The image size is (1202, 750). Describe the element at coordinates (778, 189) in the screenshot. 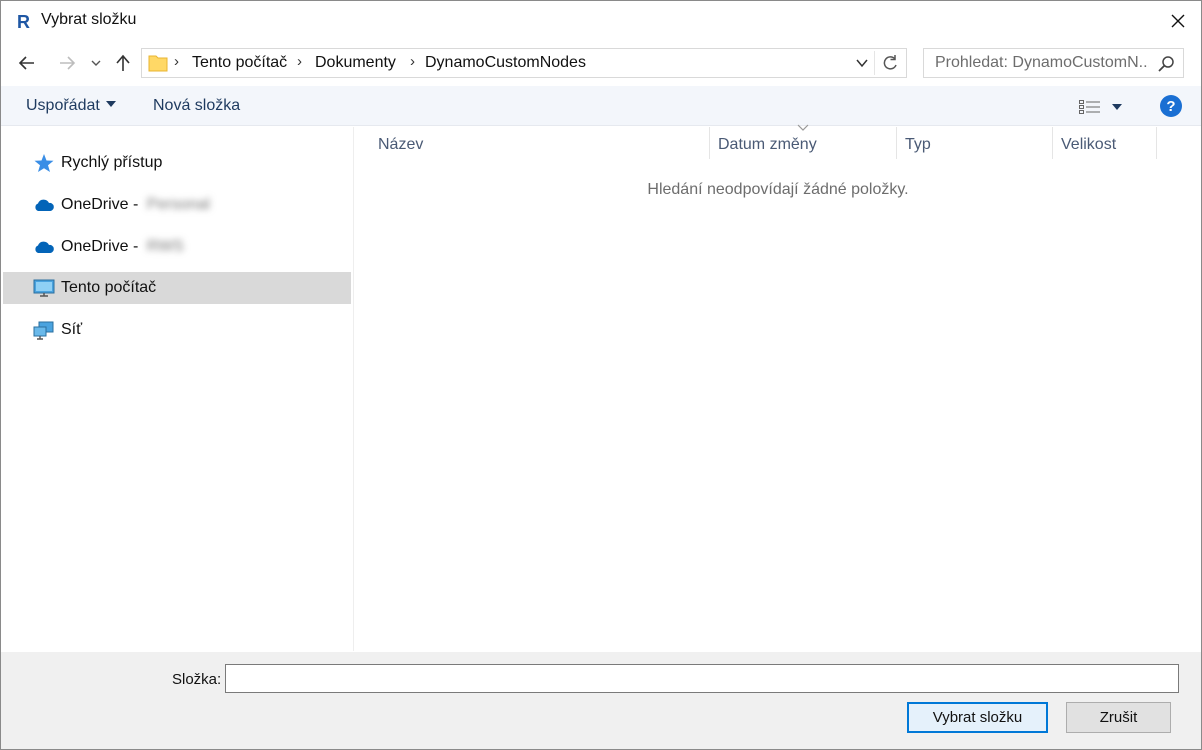

I see `empty-results-message: Hledání neodpovídají žádné položky.` at that location.